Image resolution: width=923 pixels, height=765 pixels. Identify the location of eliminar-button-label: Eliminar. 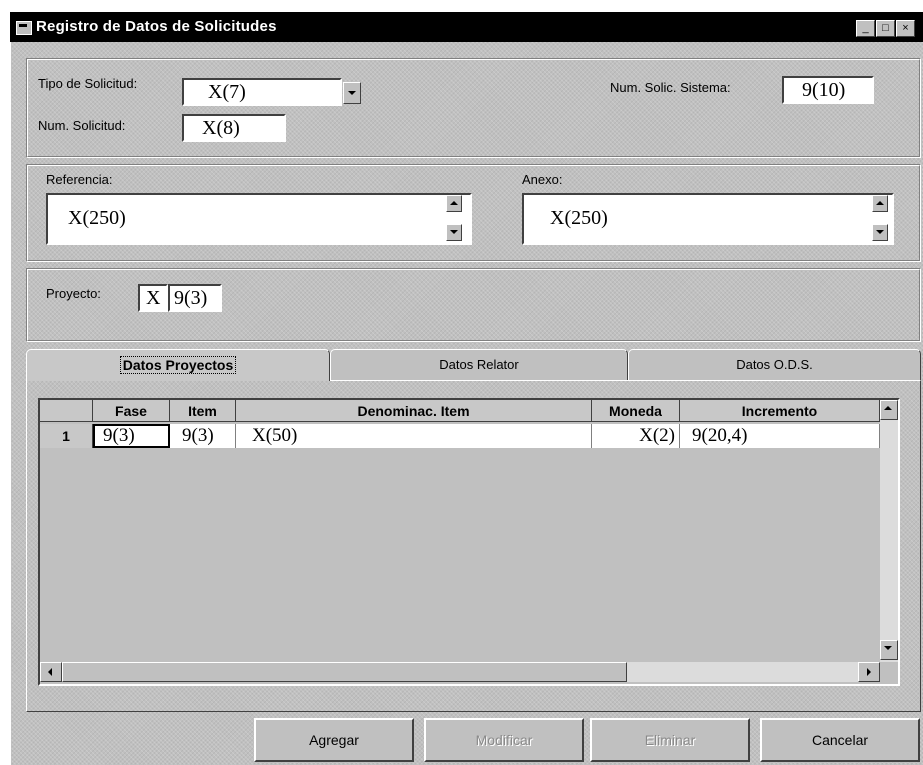
(670, 740).